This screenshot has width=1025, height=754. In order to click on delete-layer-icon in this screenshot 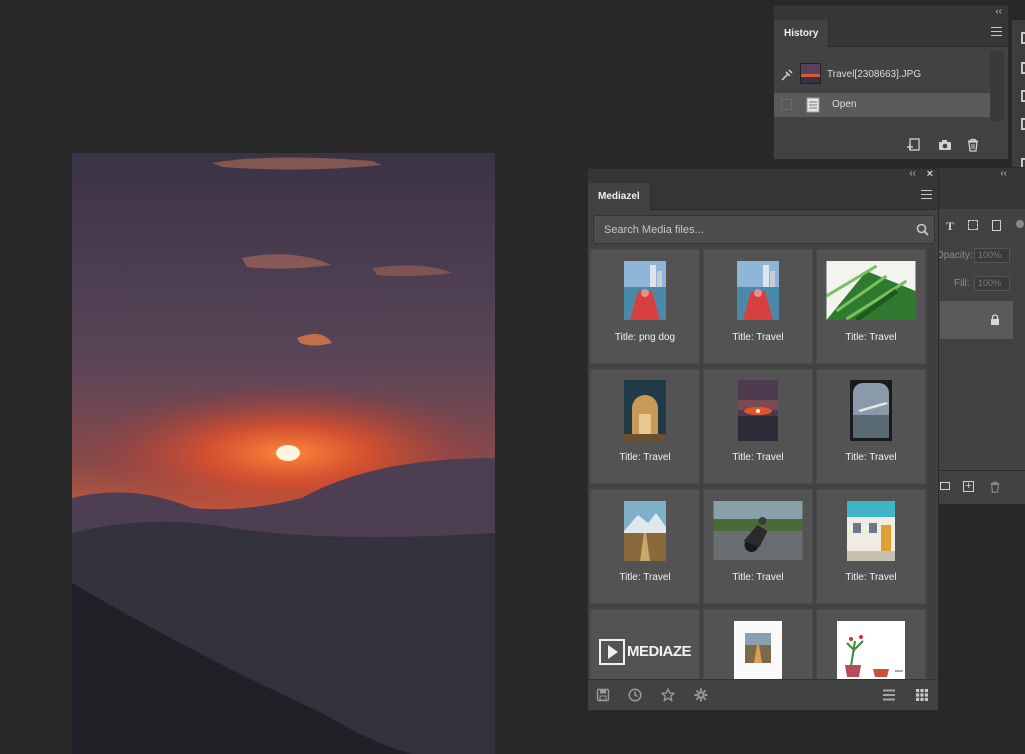, I will do `click(995, 487)`.